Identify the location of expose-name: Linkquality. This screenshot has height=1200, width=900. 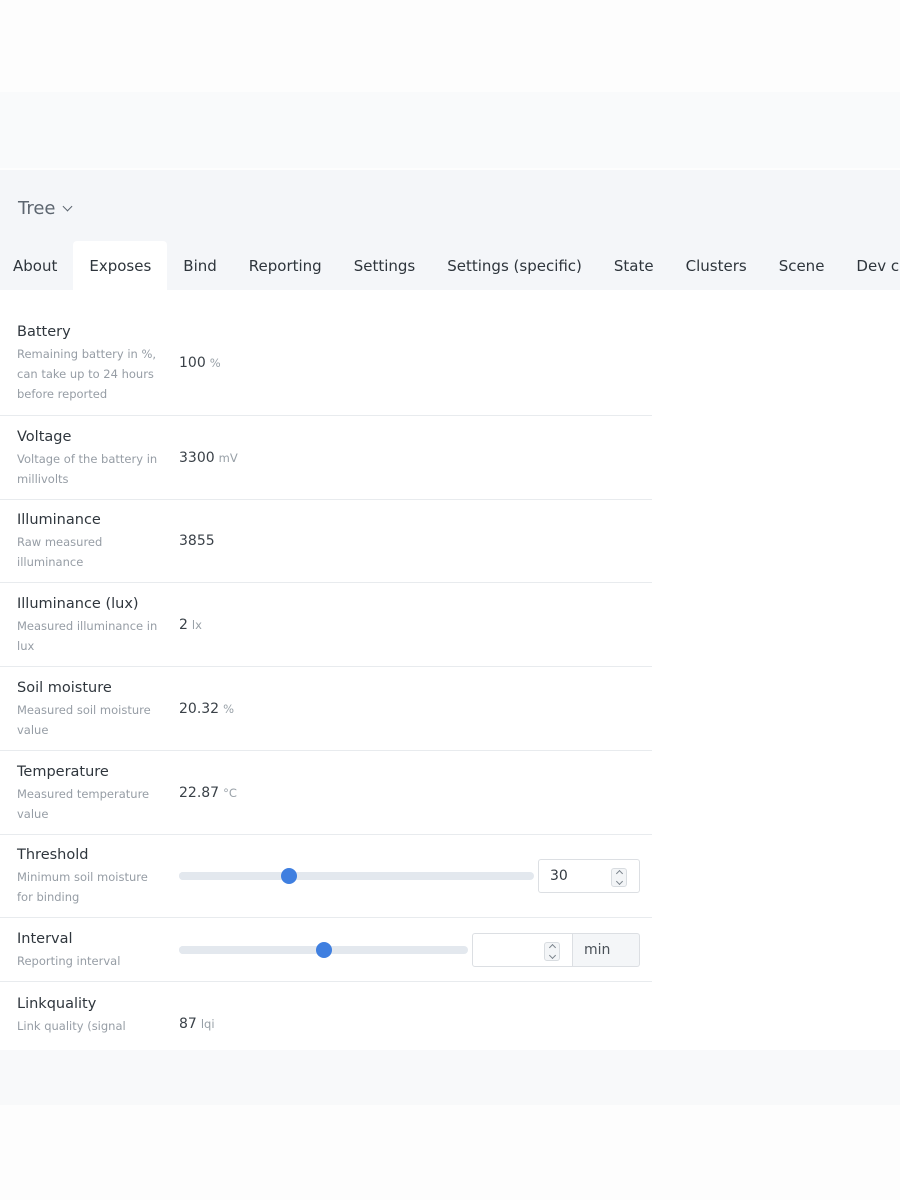
(57, 1004).